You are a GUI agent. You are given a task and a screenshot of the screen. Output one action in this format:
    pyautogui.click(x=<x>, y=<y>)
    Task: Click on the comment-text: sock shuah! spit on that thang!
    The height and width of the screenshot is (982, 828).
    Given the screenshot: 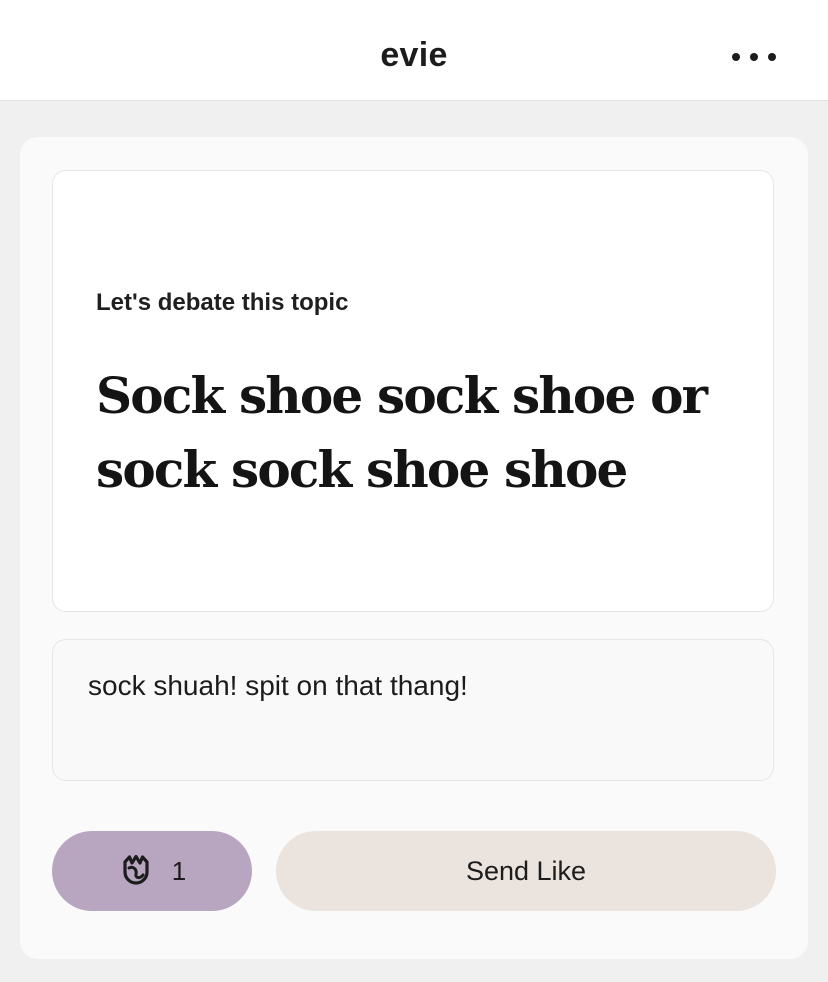 What is the action you would take?
    pyautogui.click(x=278, y=685)
    